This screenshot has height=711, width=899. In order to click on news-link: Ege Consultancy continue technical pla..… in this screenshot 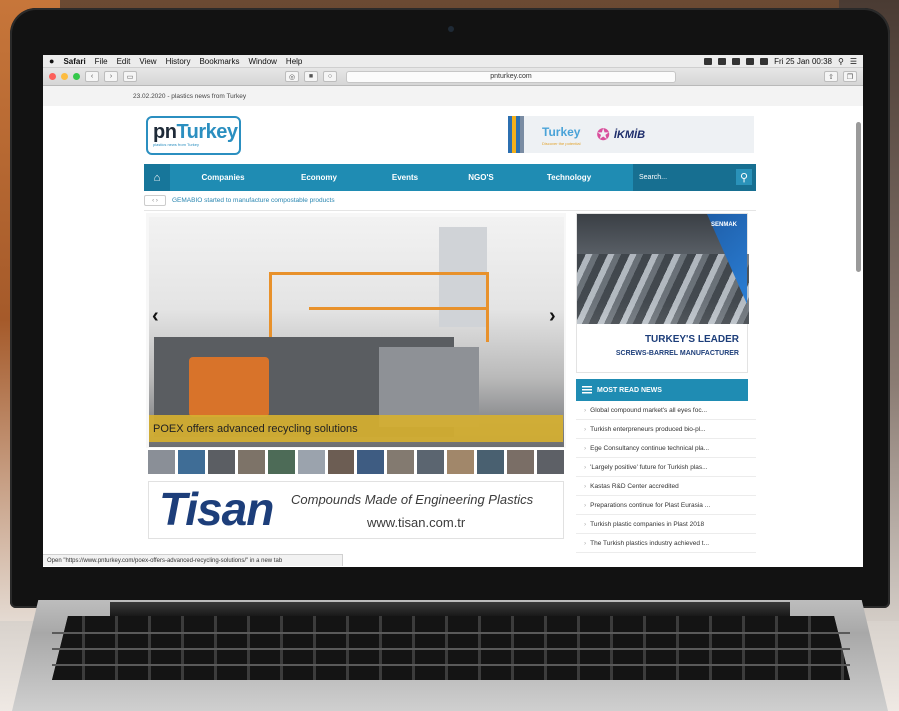, I will do `click(649, 448)`.